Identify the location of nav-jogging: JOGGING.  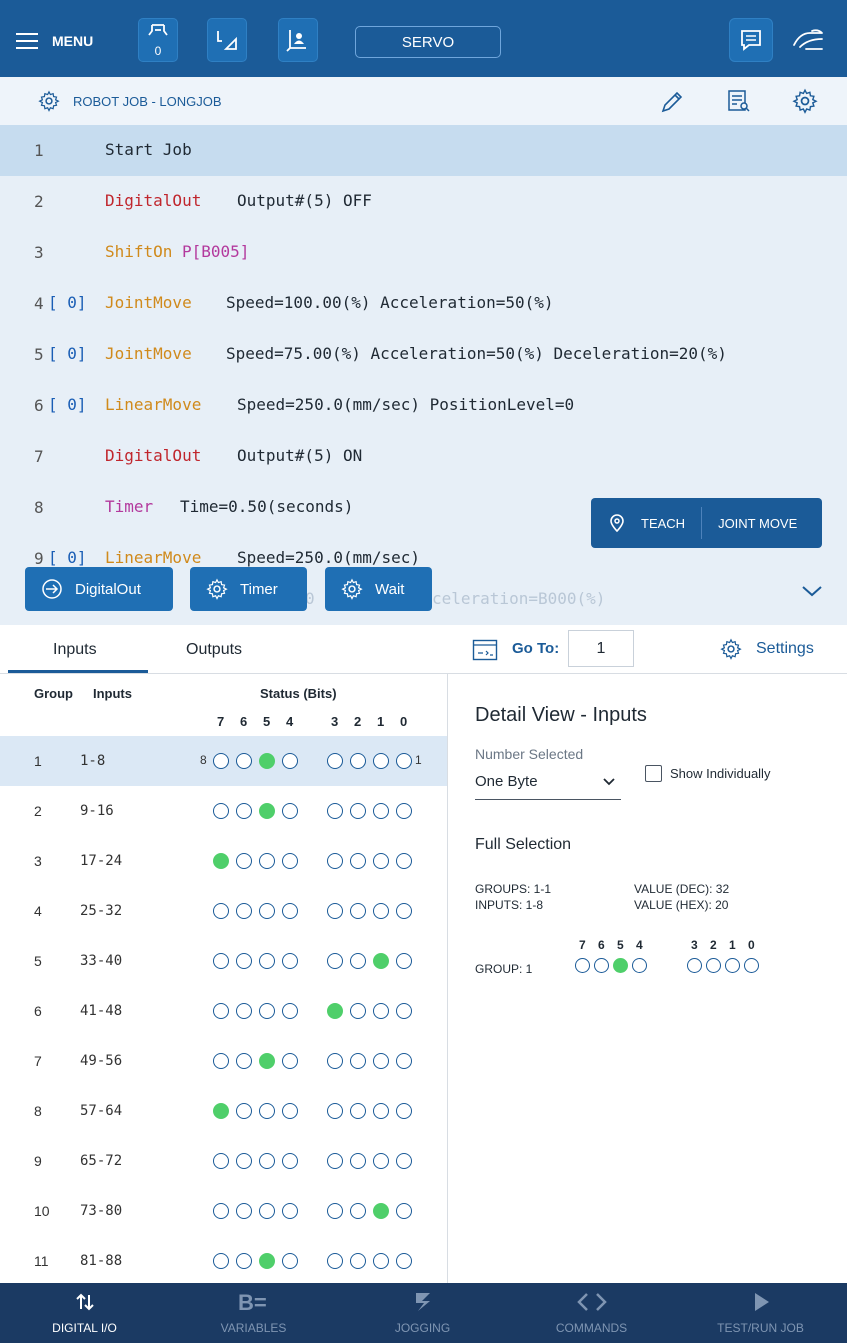
(422, 1313).